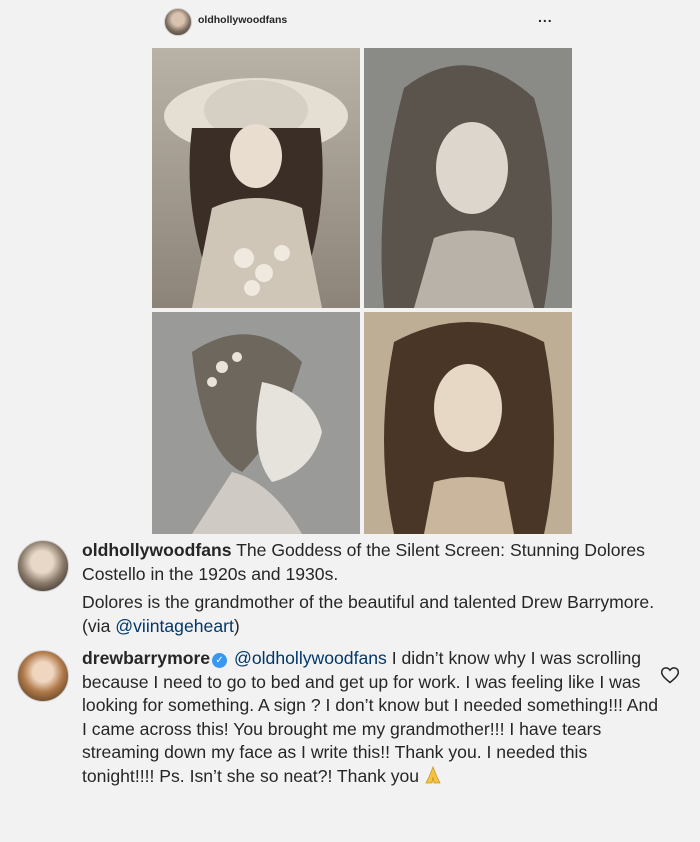 Image resolution: width=700 pixels, height=842 pixels. I want to click on caption-line2-end: ), so click(236, 625).